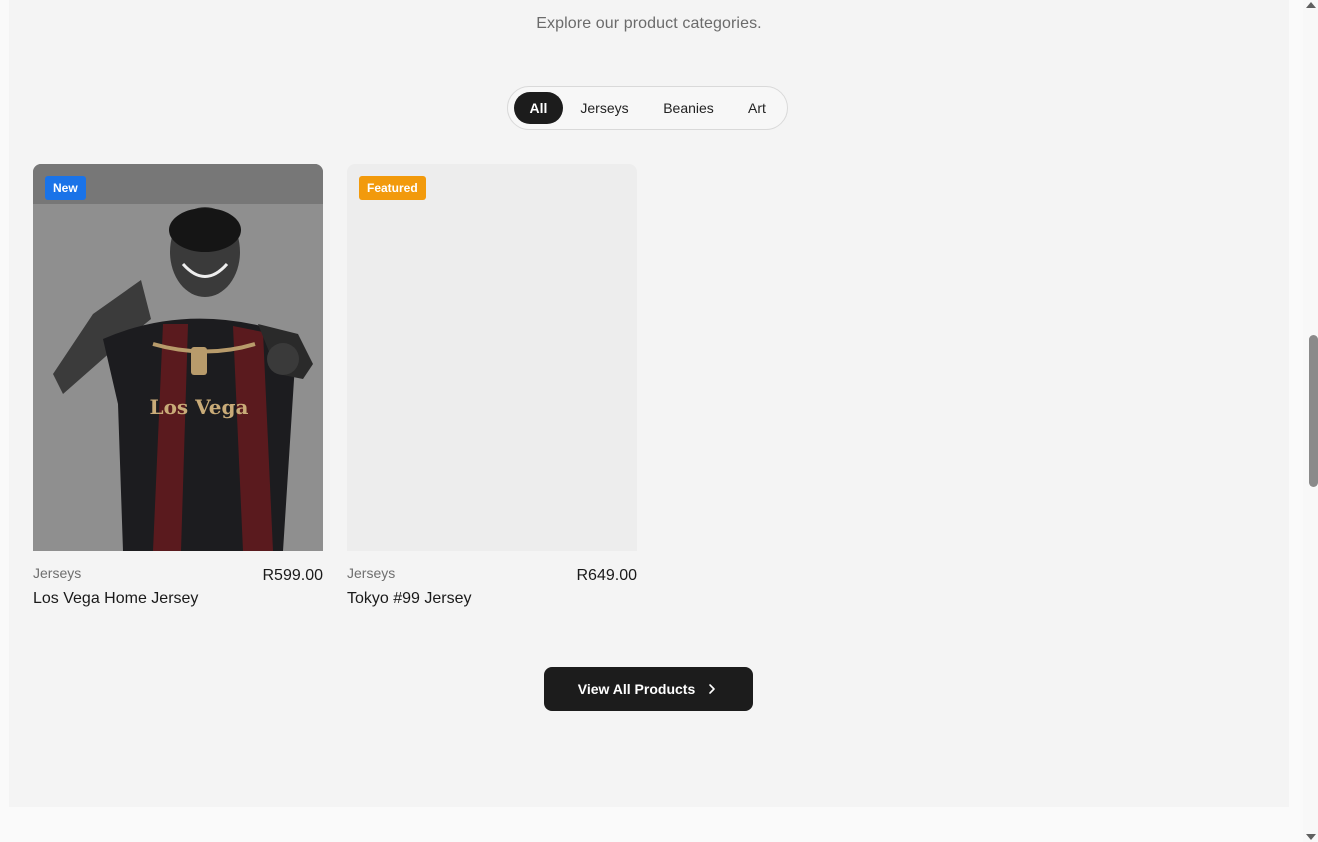 Image resolution: width=1318 pixels, height=842 pixels. I want to click on vertical-scrollbar, so click(1310, 421).